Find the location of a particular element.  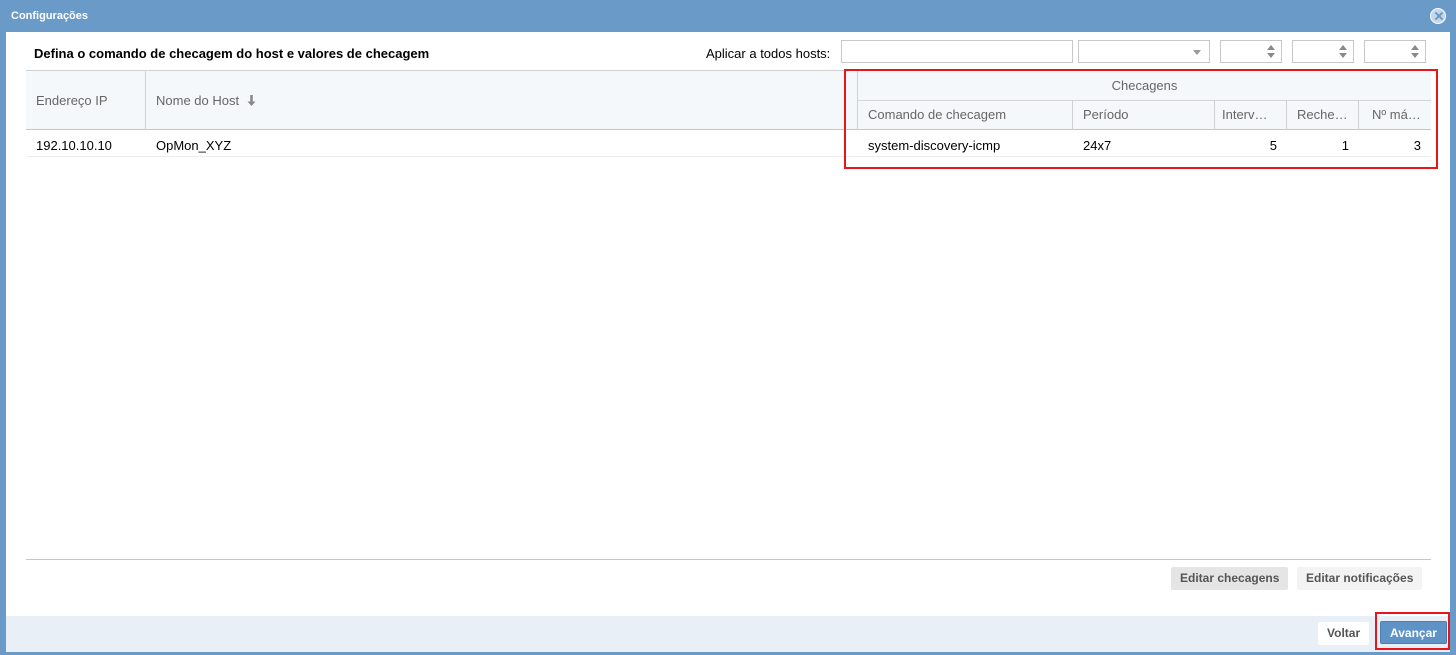

column-header-ip: Endereço IP is located at coordinates (72, 100).